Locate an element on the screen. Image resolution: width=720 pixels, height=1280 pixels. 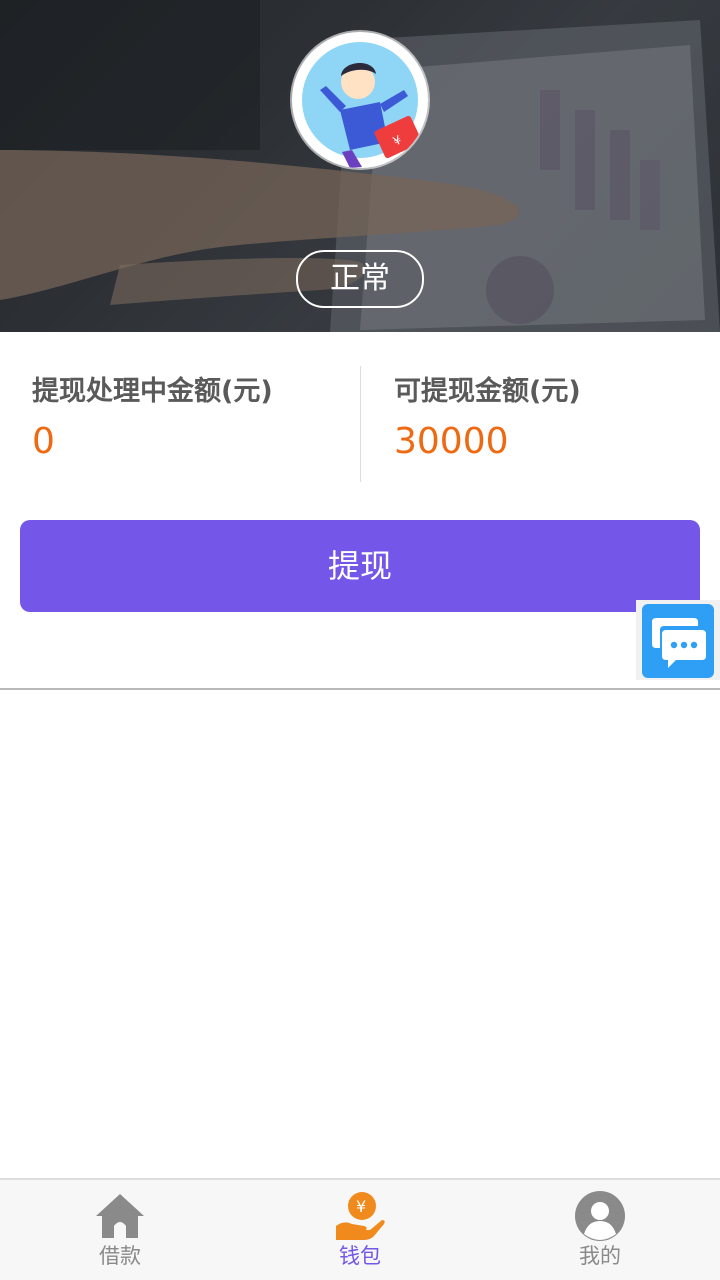
tab-loan-label: 借款 is located at coordinates (120, 1256).